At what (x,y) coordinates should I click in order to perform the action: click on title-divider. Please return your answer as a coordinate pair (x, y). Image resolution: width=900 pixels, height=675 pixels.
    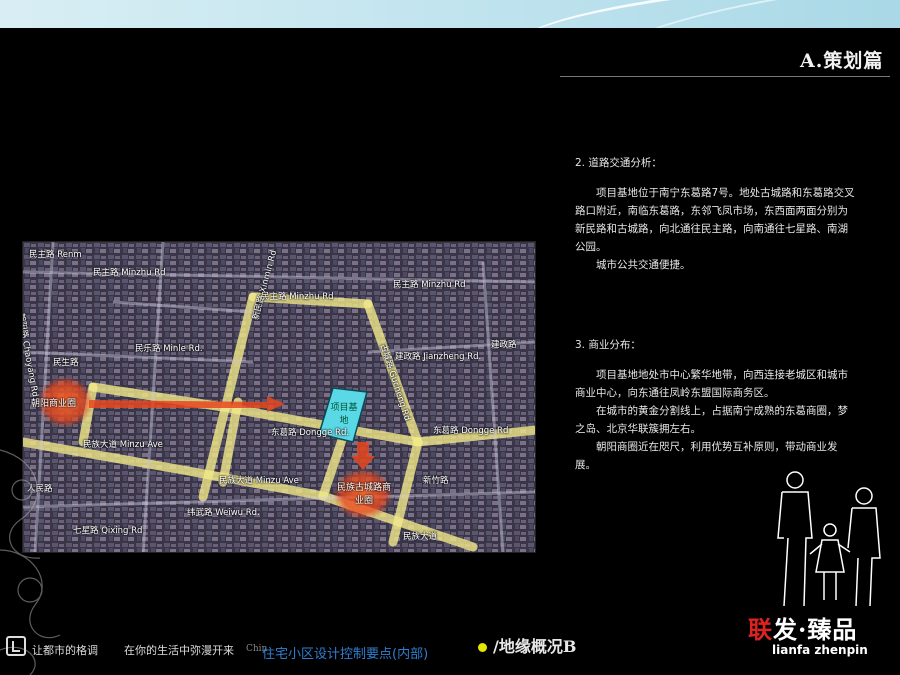
    Looking at the image, I should click on (725, 76).